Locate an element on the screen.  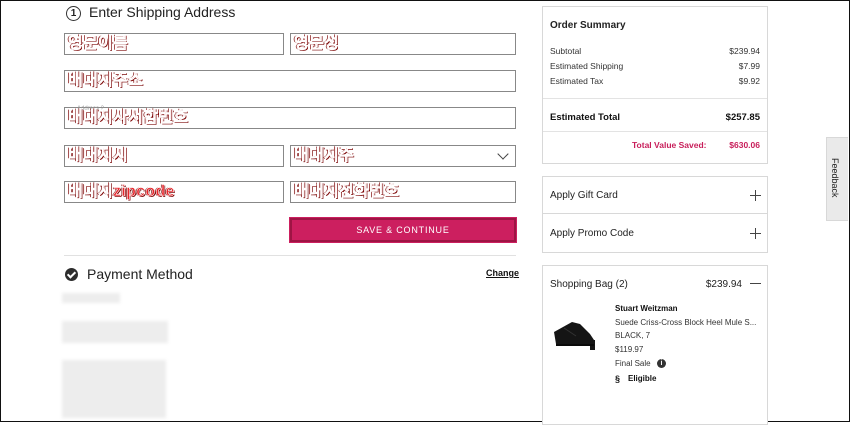
zip-field: 배대지zipcode is located at coordinates (174, 192).